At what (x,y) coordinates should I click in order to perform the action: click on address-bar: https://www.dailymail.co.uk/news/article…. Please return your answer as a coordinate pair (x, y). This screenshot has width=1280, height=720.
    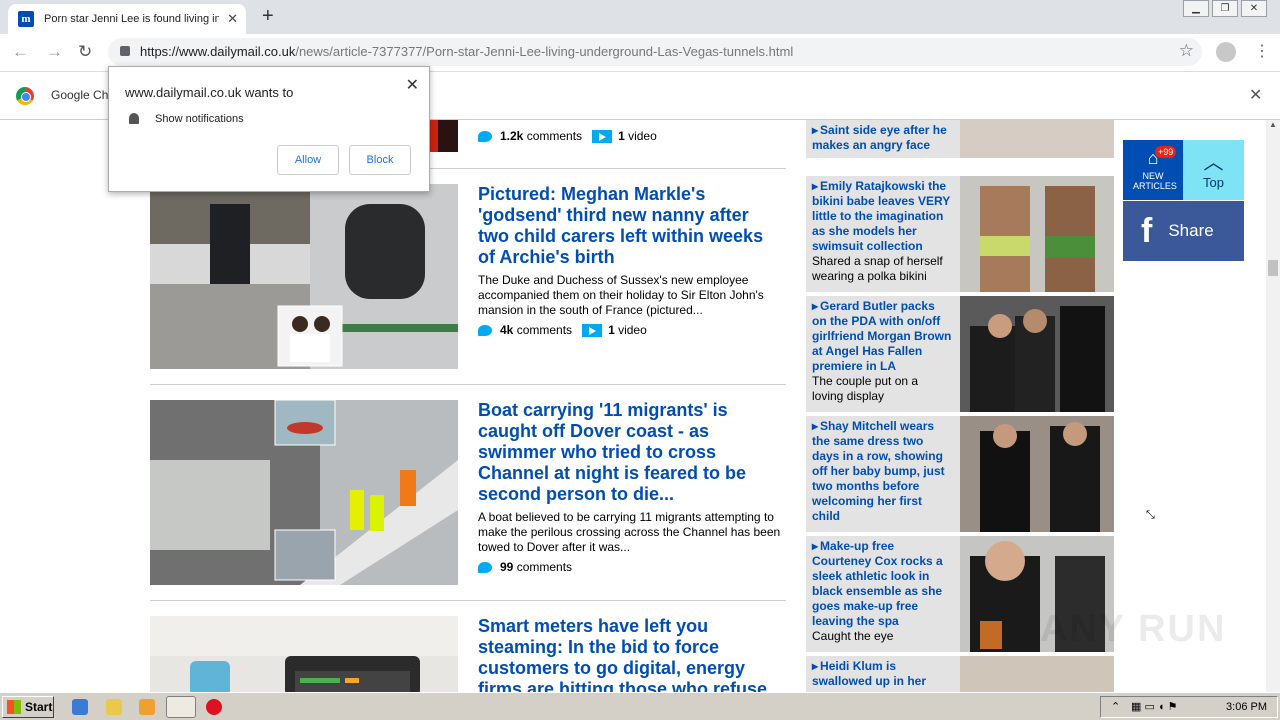
    Looking at the image, I should click on (655, 52).